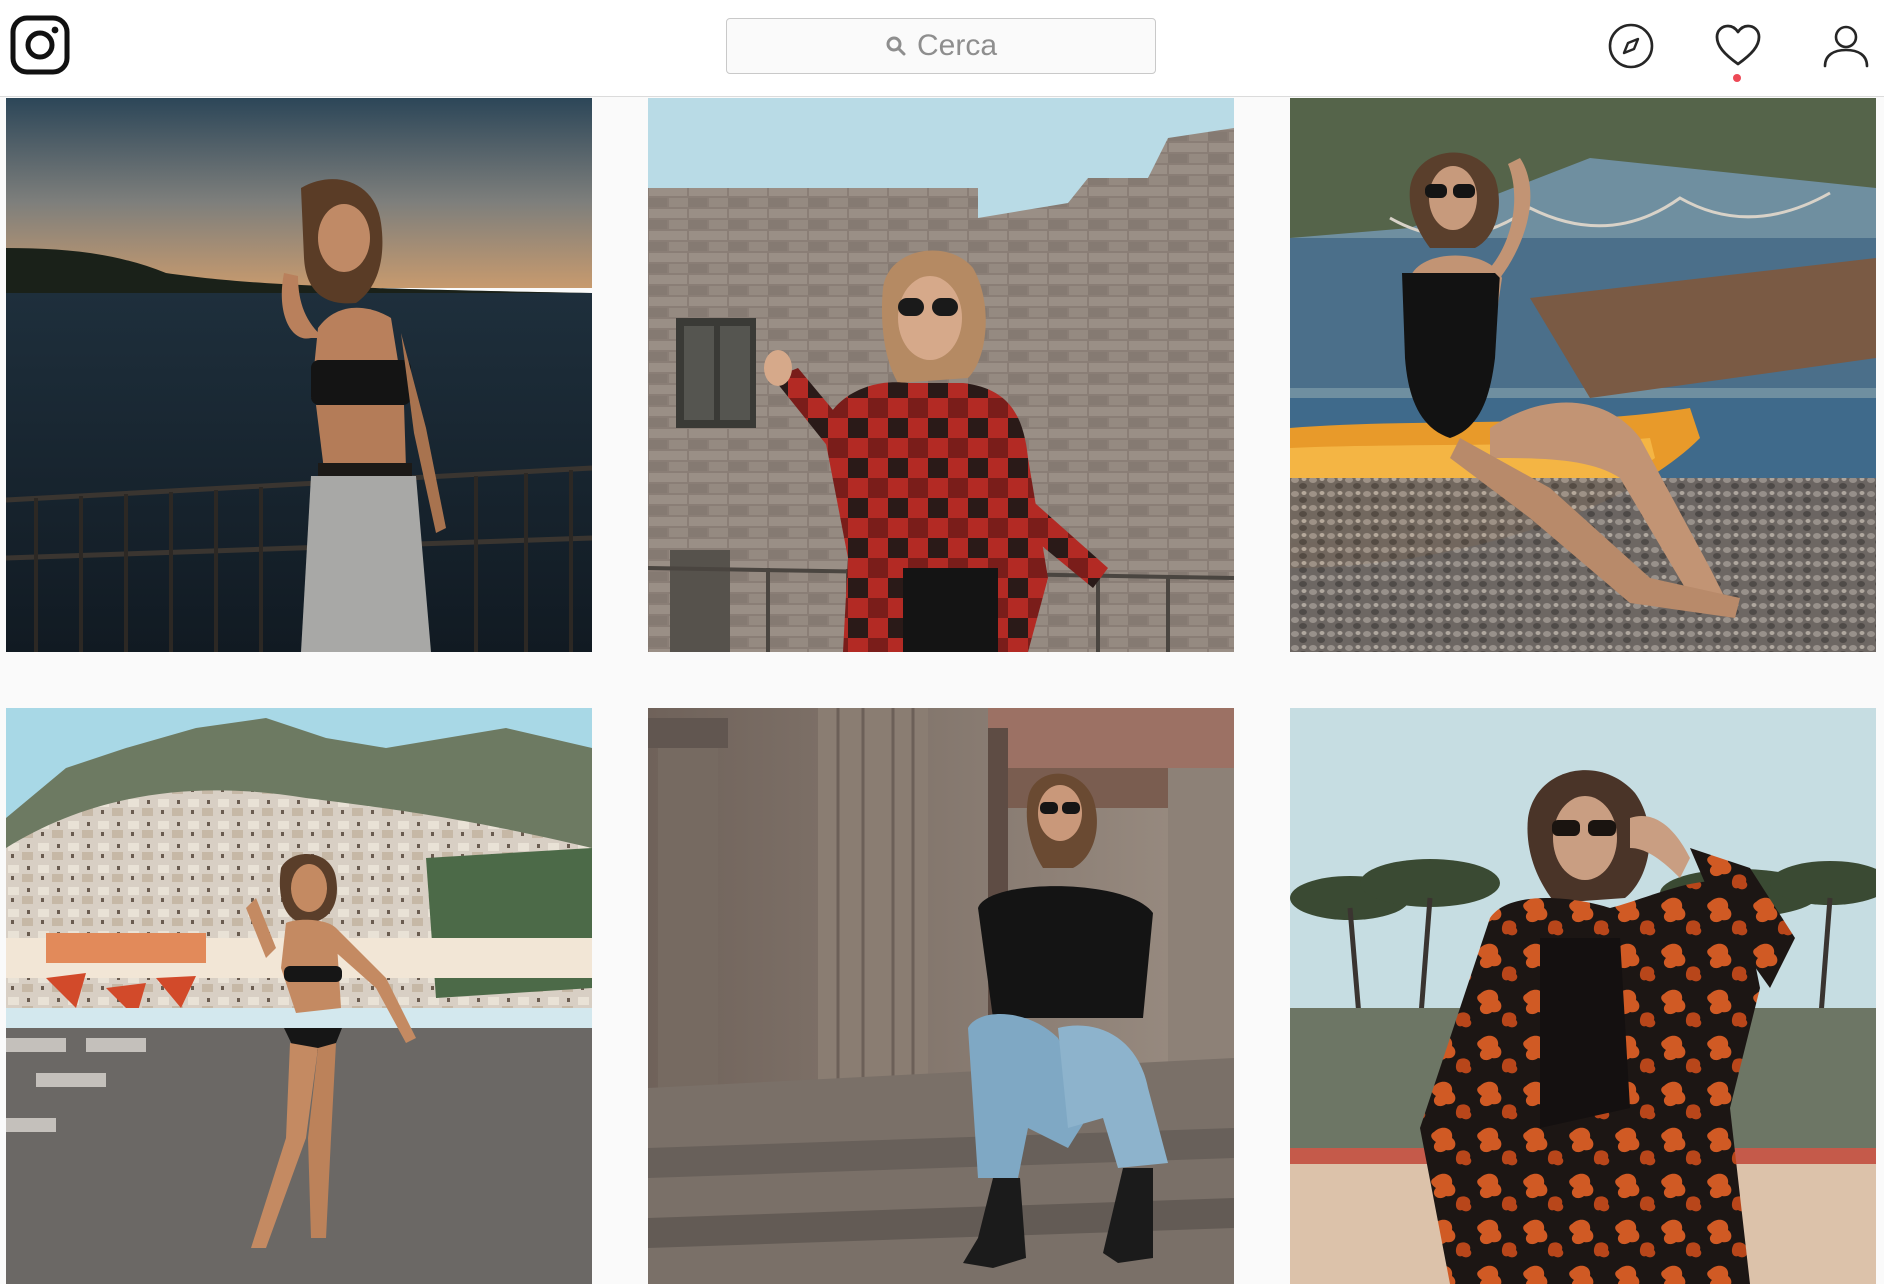 Image resolution: width=1884 pixels, height=1284 pixels. I want to click on notification-dot, so click(1737, 78).